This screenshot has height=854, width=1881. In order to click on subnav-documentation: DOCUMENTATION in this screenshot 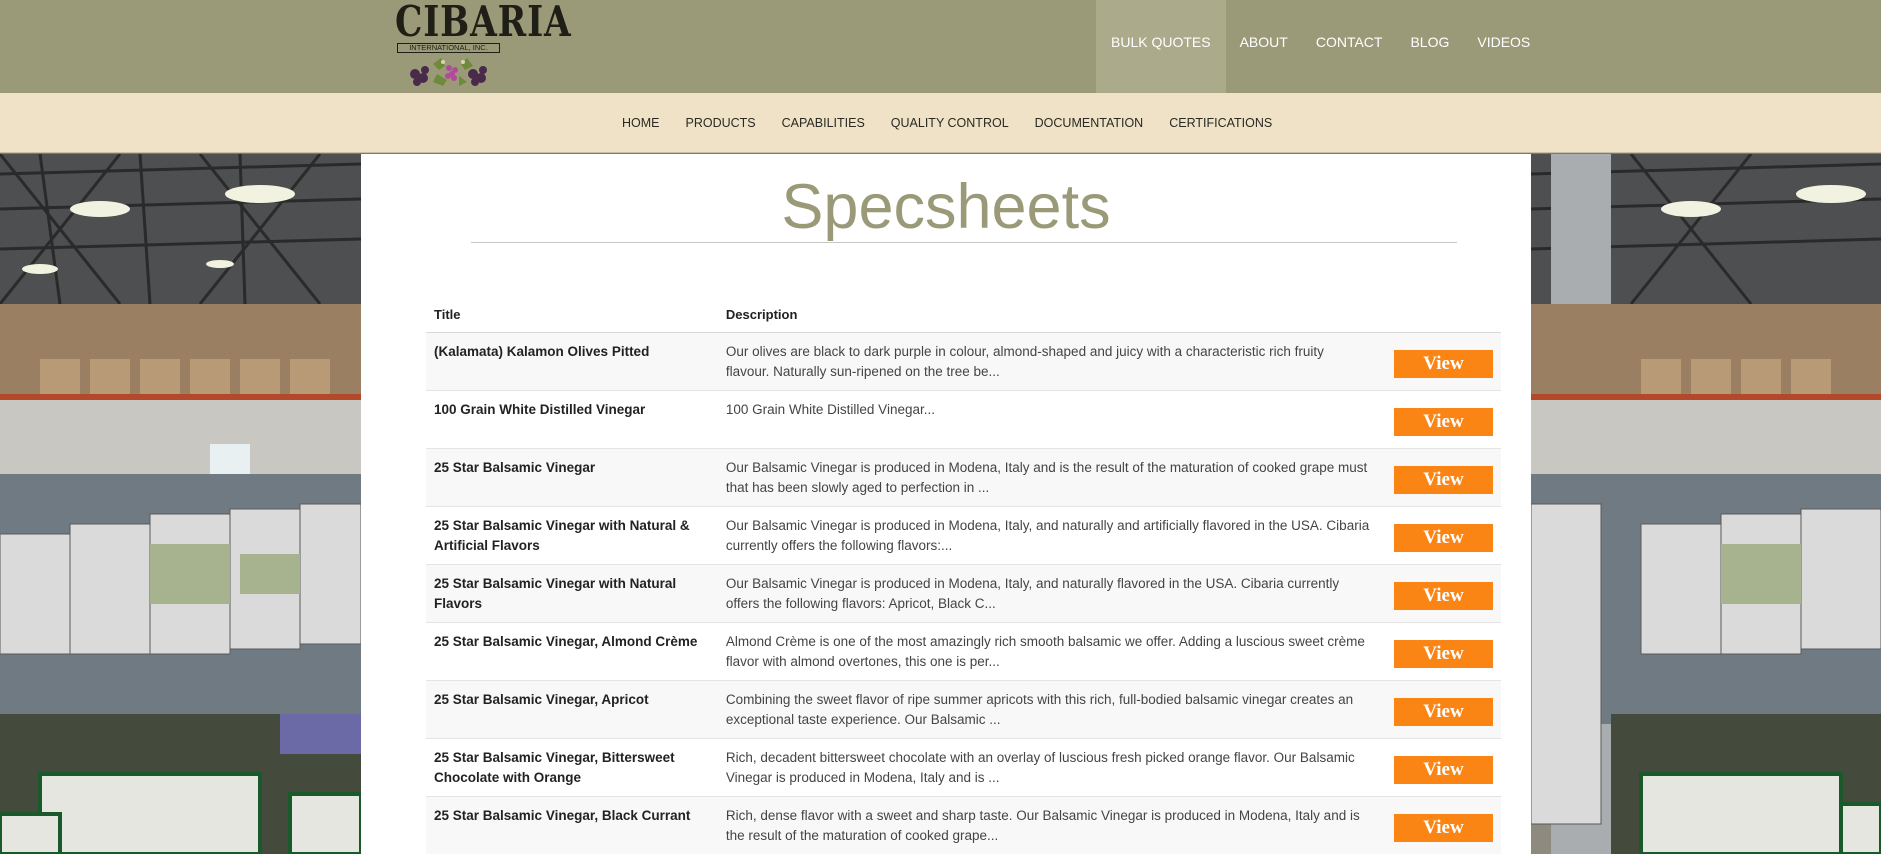, I will do `click(1089, 123)`.